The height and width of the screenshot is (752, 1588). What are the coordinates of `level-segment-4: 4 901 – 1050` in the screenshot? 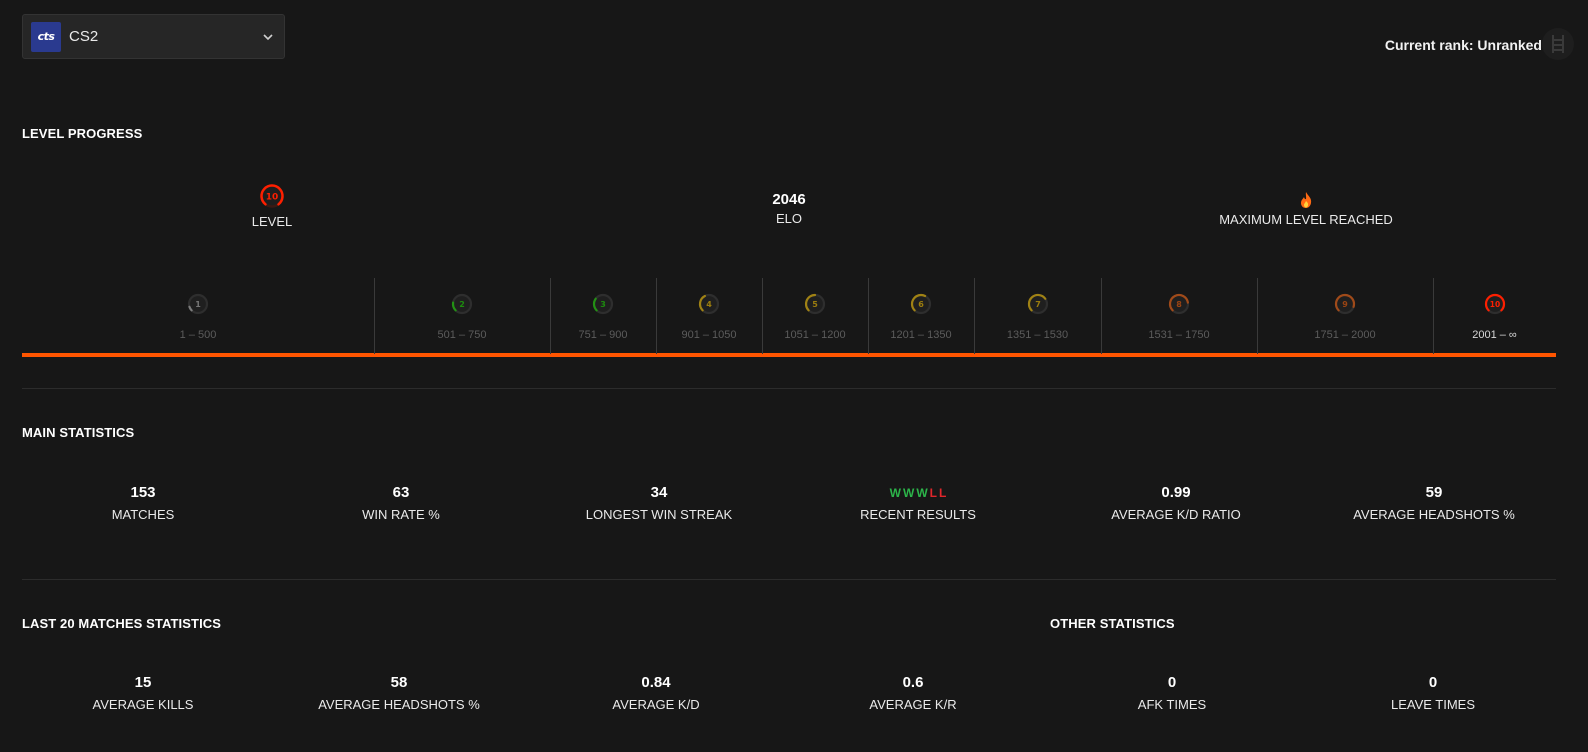 It's located at (709, 316).